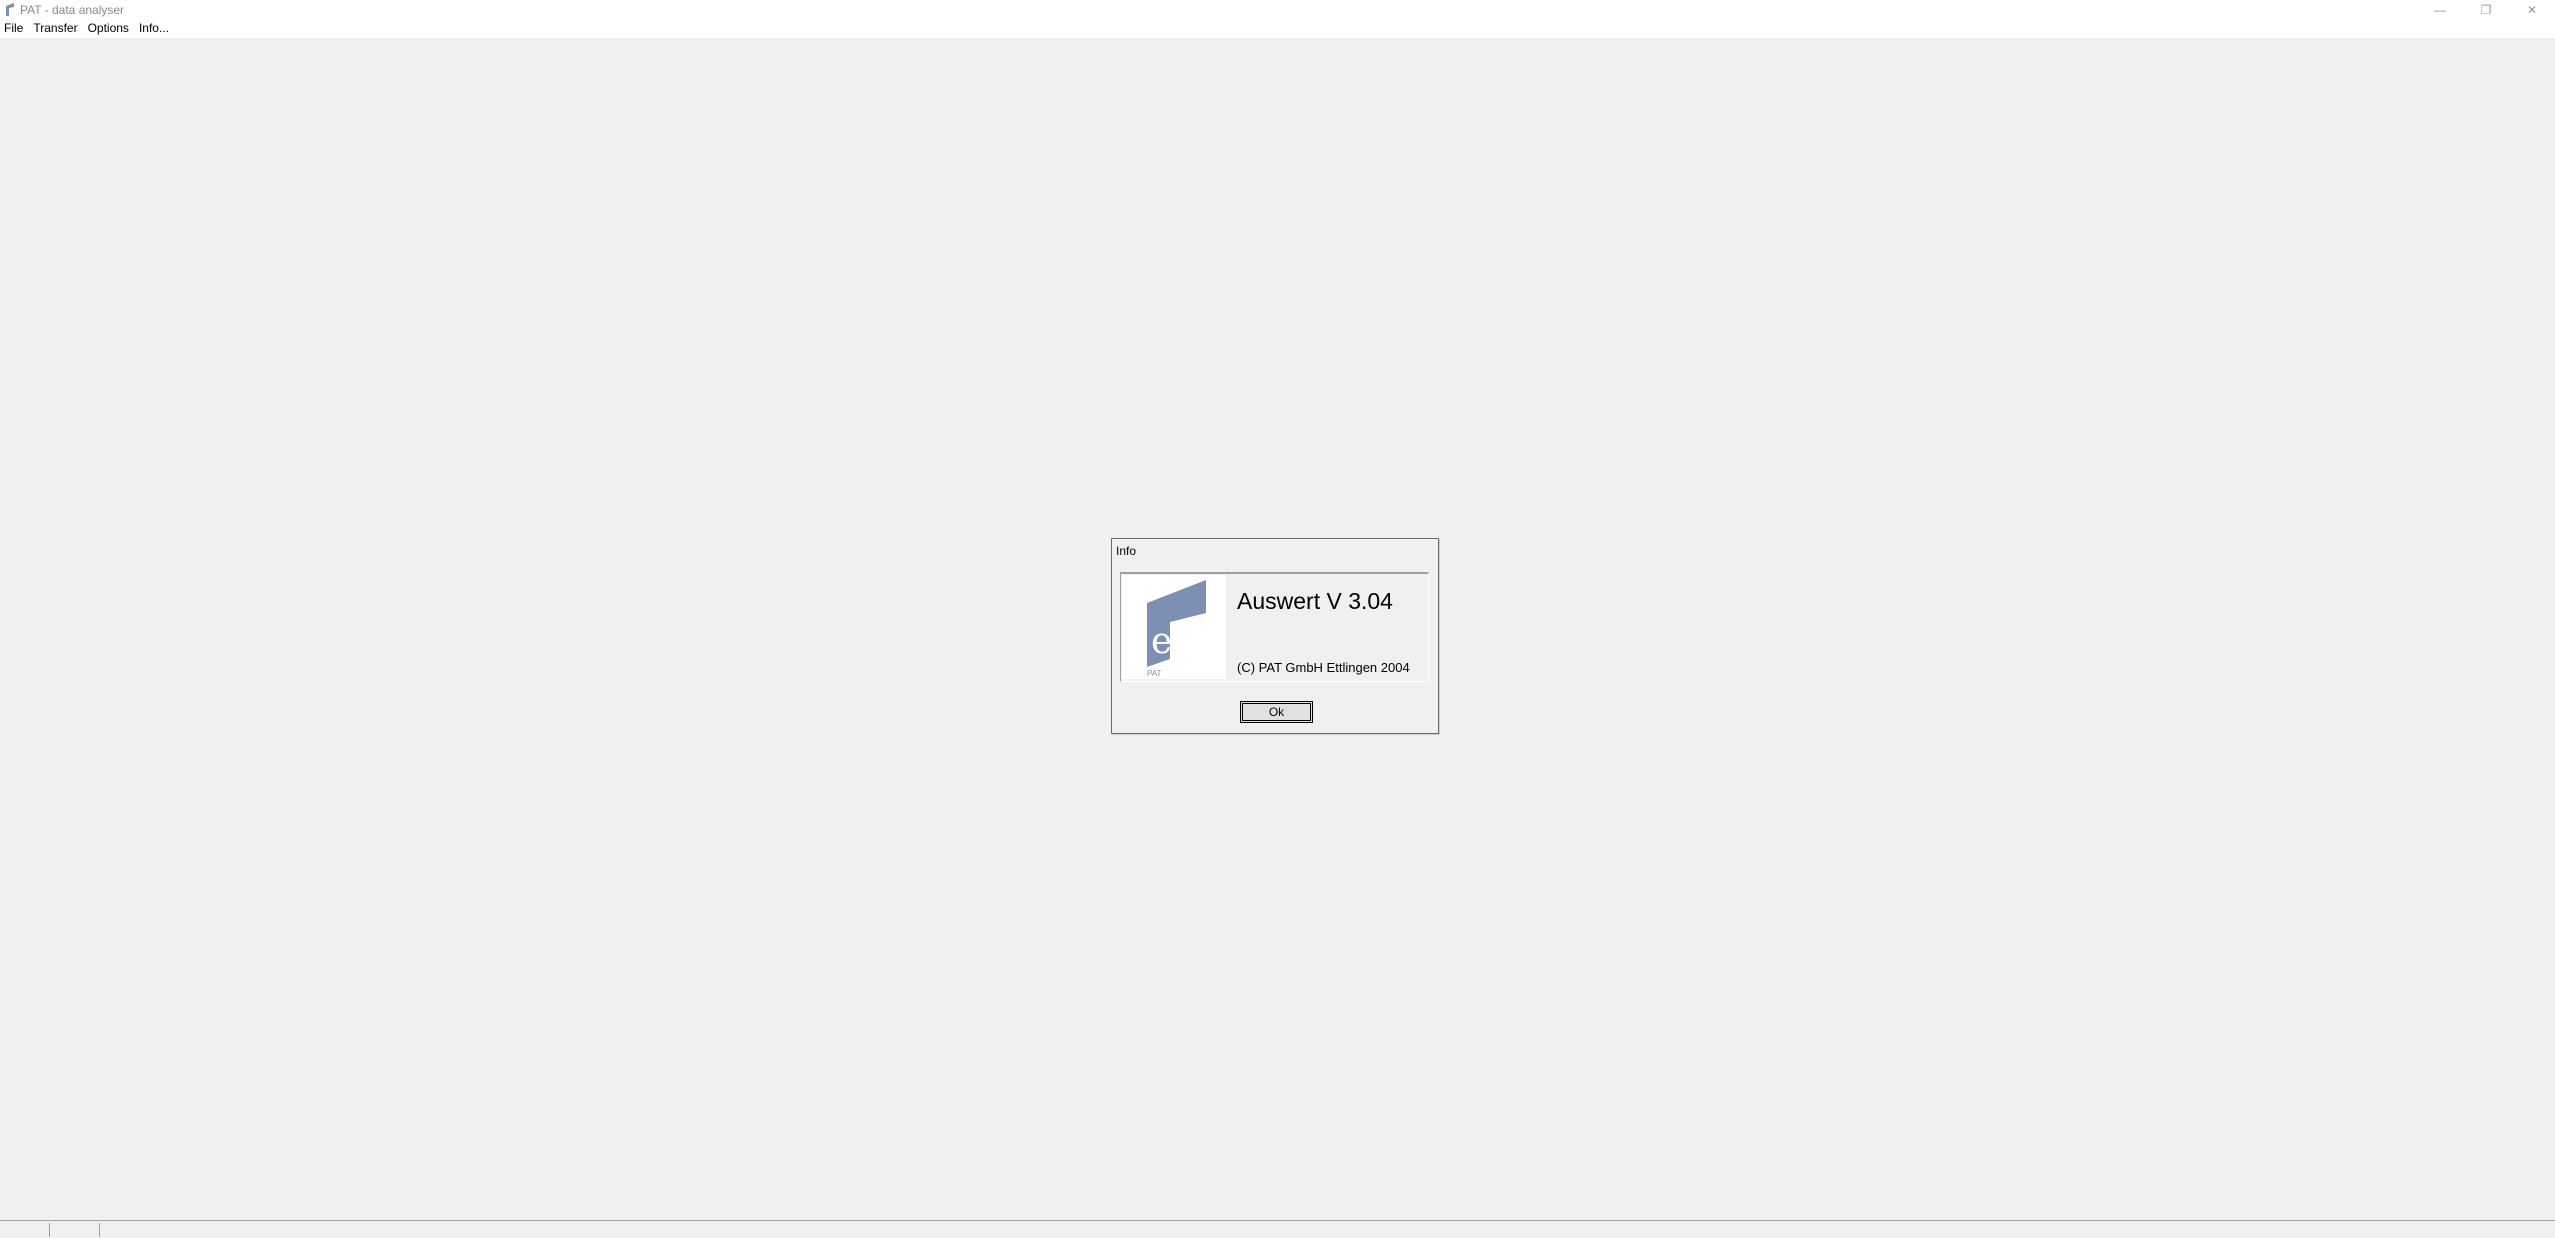 The height and width of the screenshot is (1238, 2555). I want to click on ok-button: Ok, so click(1276, 712).